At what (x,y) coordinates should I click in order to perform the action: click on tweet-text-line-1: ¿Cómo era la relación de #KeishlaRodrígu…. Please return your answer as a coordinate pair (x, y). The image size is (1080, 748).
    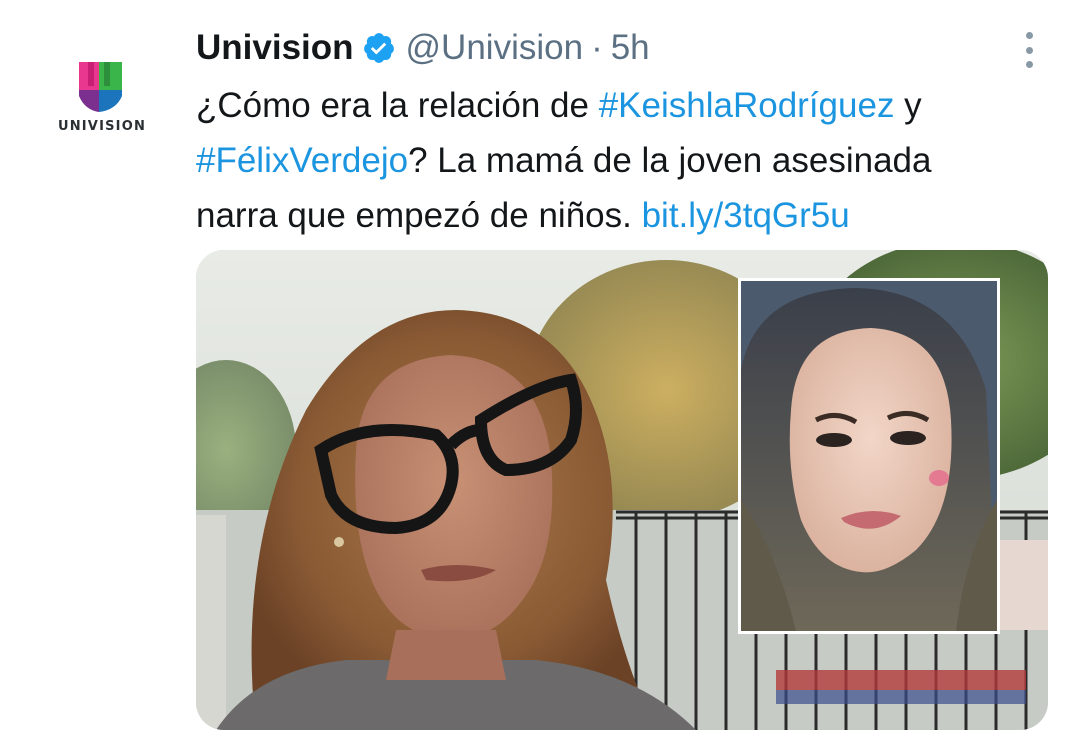
    Looking at the image, I should click on (626, 105).